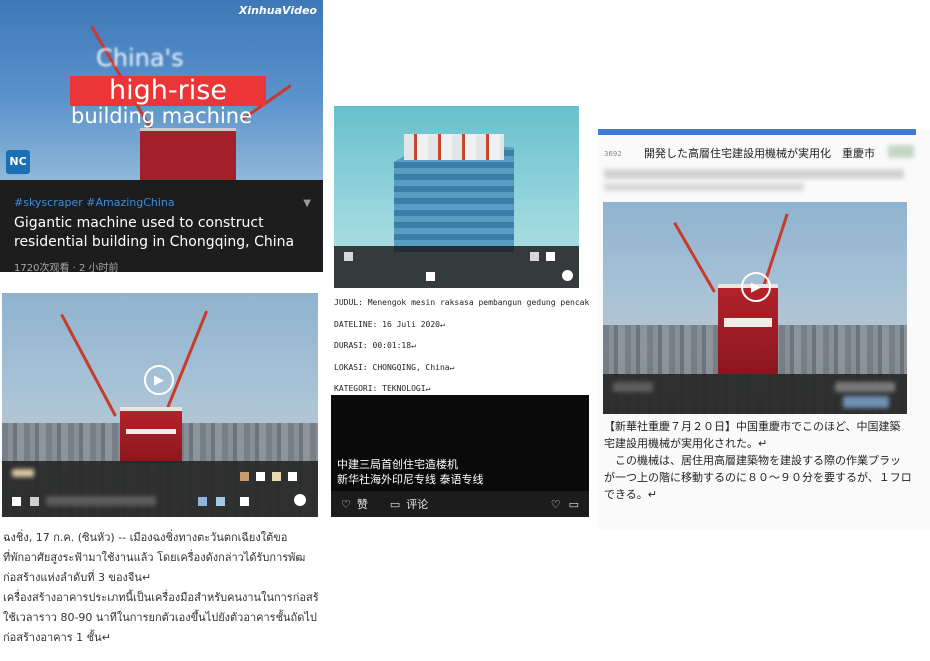 This screenshot has height=661, width=930. What do you see at coordinates (686, 443) in the screenshot?
I see `jp-line: 宅建設用機械が実用化された。↵` at bounding box center [686, 443].